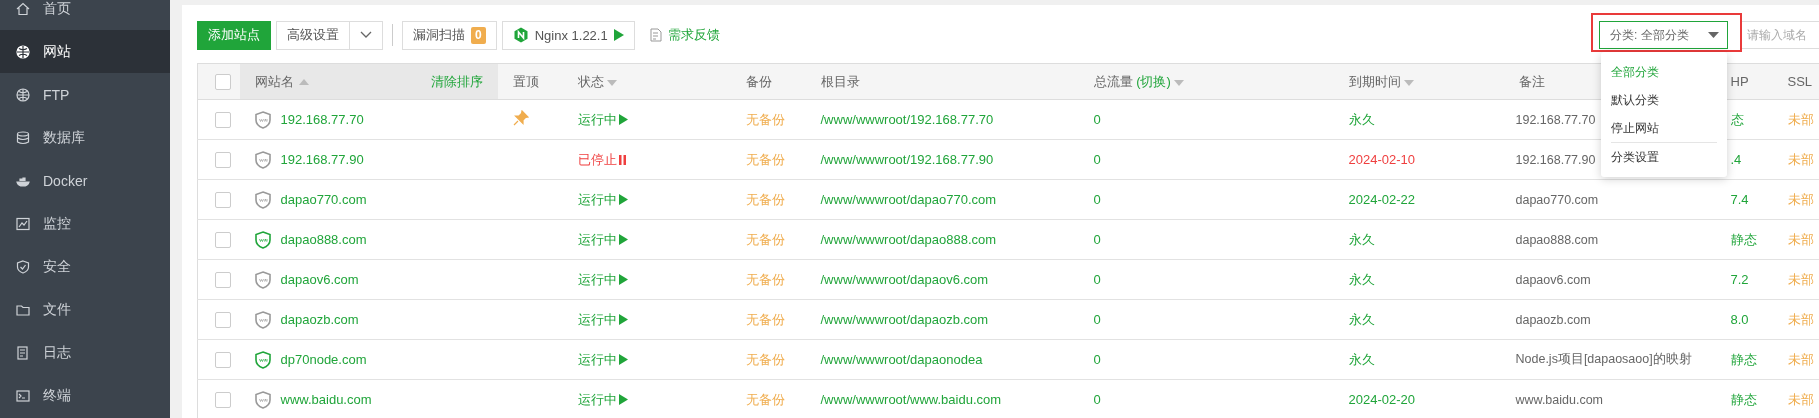 Image resolution: width=1819 pixels, height=418 pixels. Describe the element at coordinates (684, 35) in the screenshot. I see `feedback-link: 需求反馈` at that location.